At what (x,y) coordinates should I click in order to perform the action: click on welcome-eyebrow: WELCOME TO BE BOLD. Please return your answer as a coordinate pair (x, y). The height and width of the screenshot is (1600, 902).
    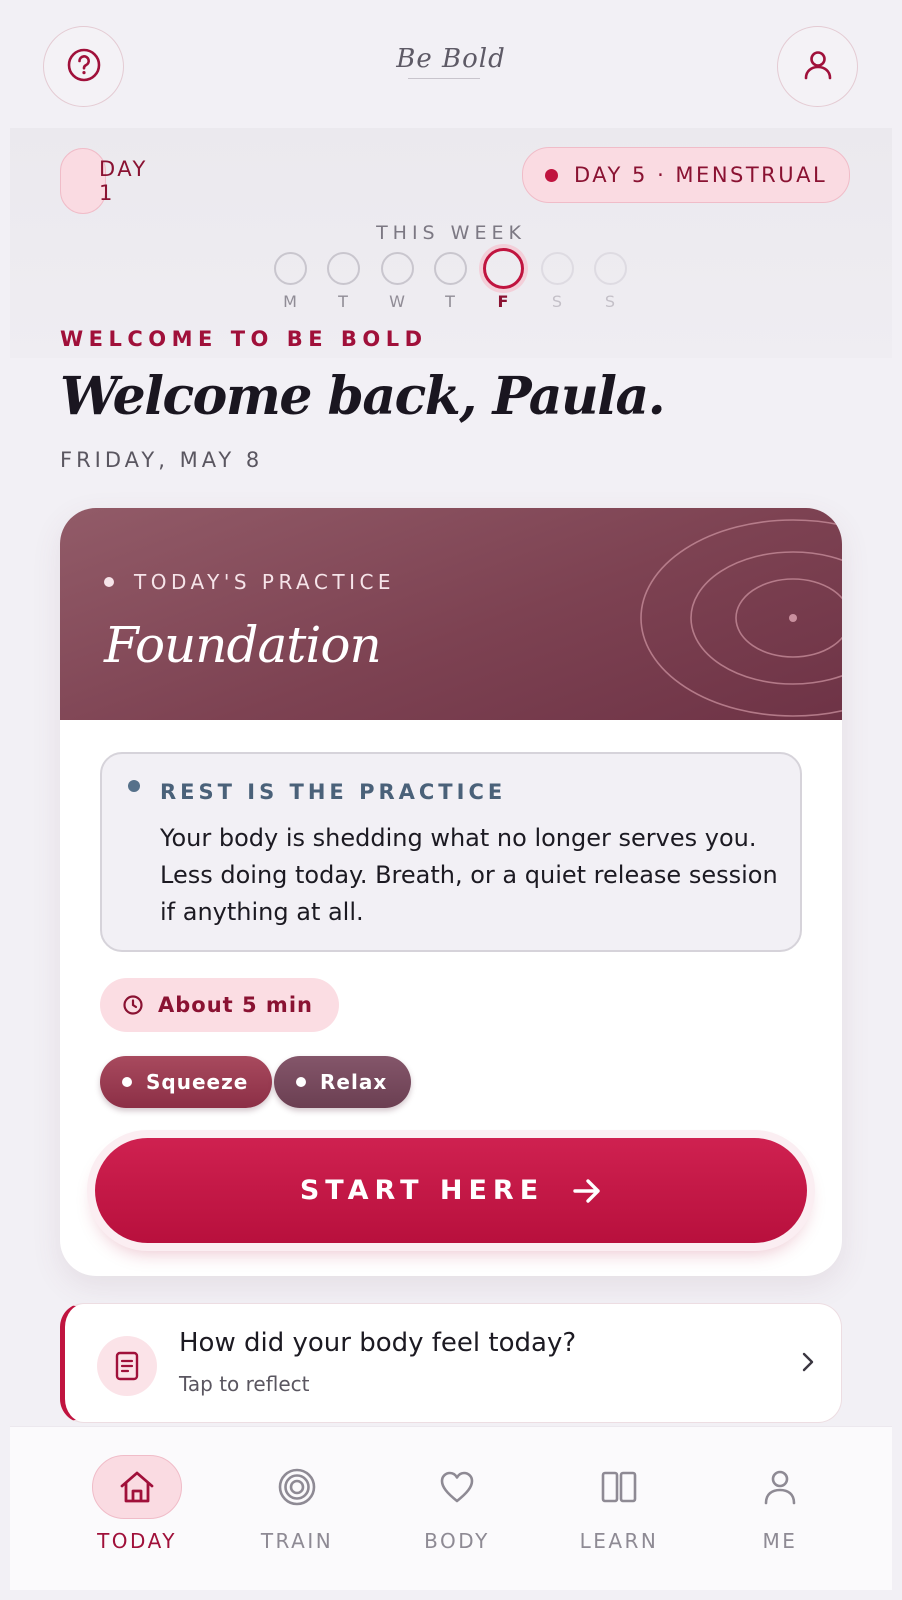
    Looking at the image, I should click on (244, 339).